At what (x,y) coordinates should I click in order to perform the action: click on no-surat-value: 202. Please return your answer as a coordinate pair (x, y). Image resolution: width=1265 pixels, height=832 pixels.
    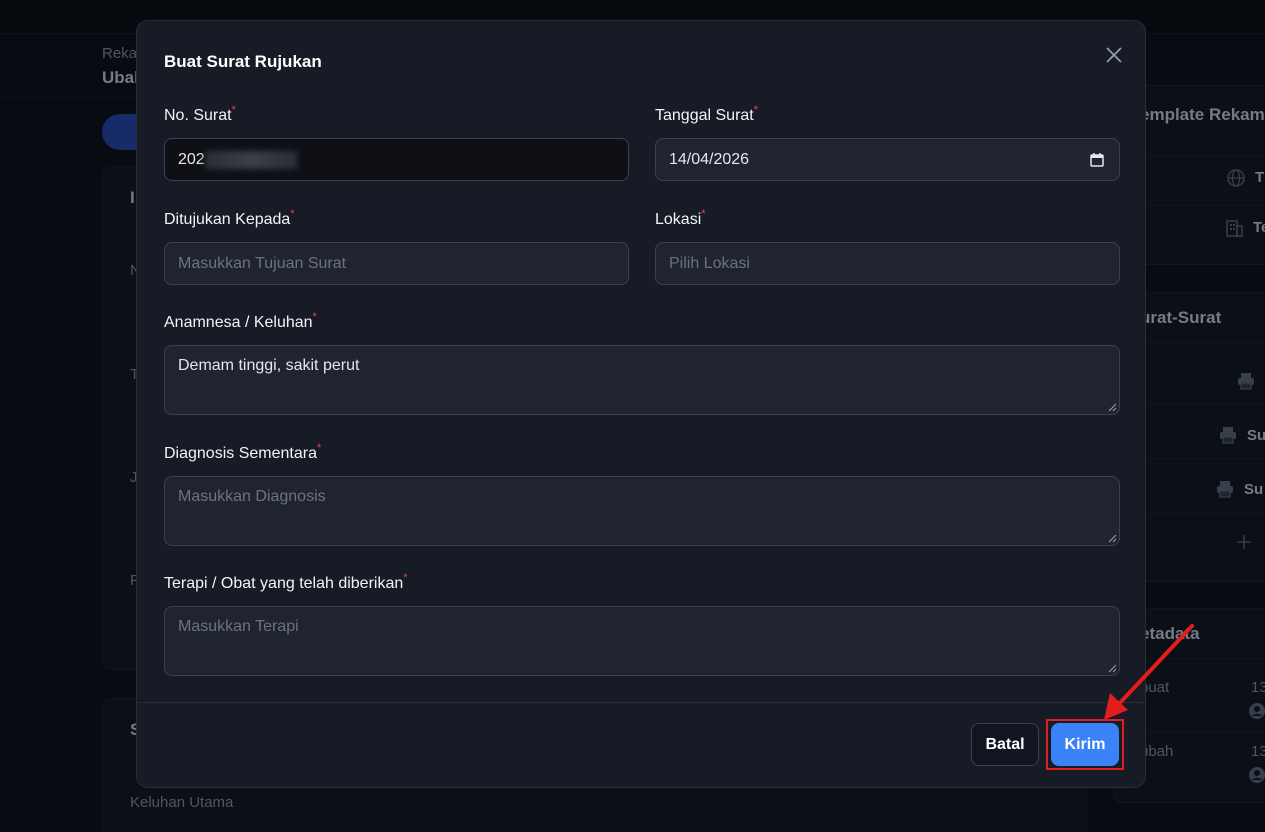
    Looking at the image, I should click on (191, 159).